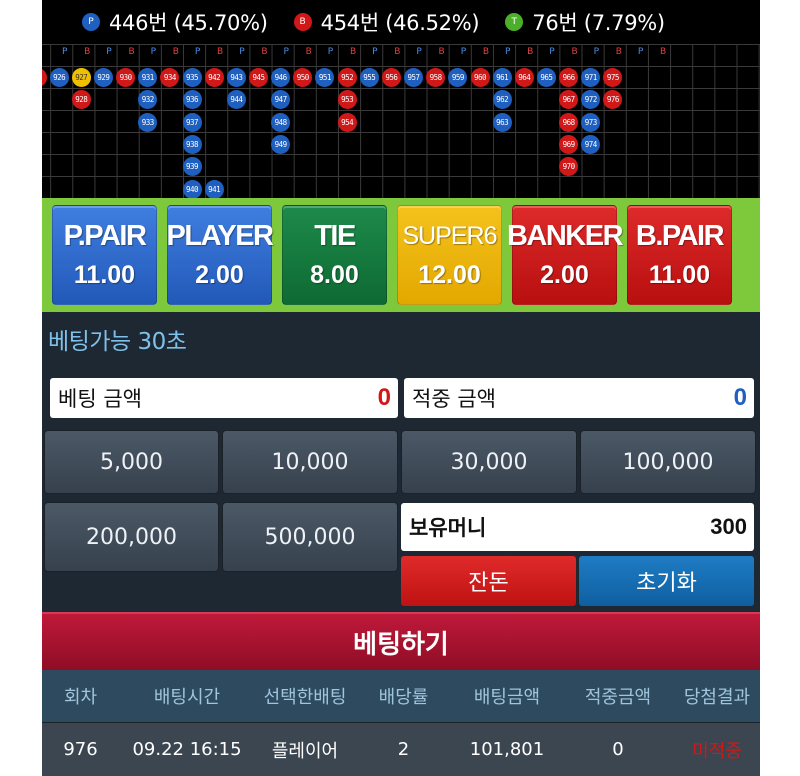 This screenshot has height=776, width=800. What do you see at coordinates (187, 697) in the screenshot?
I see `header-bet-time: 배팅시간` at bounding box center [187, 697].